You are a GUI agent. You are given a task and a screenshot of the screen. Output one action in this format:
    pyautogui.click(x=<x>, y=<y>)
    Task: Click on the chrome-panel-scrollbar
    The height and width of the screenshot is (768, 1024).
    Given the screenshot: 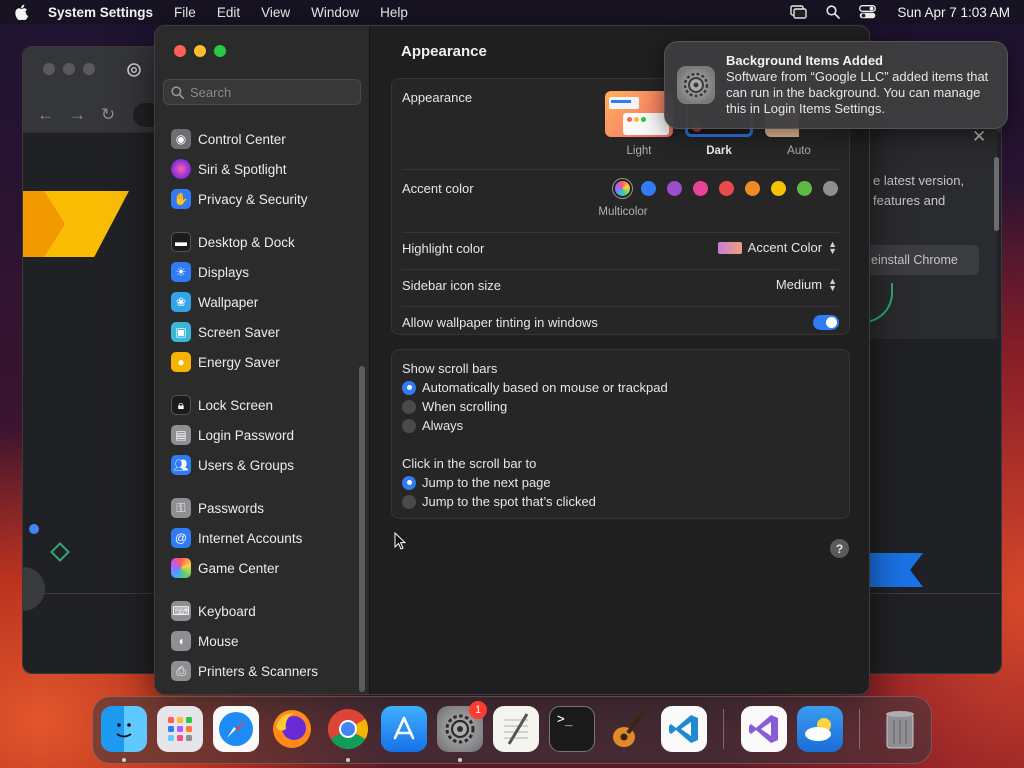 What is the action you would take?
    pyautogui.click(x=996, y=194)
    